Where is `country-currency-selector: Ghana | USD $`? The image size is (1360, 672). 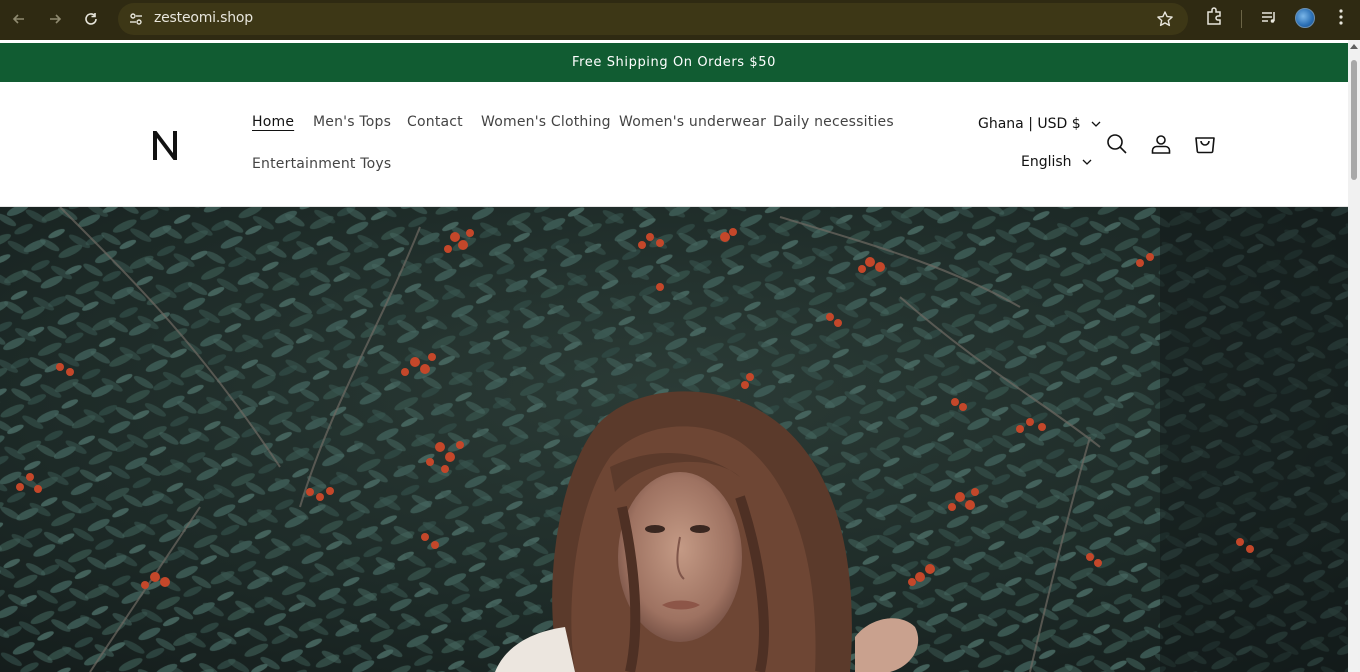 country-currency-selector: Ghana | USD $ is located at coordinates (1039, 124).